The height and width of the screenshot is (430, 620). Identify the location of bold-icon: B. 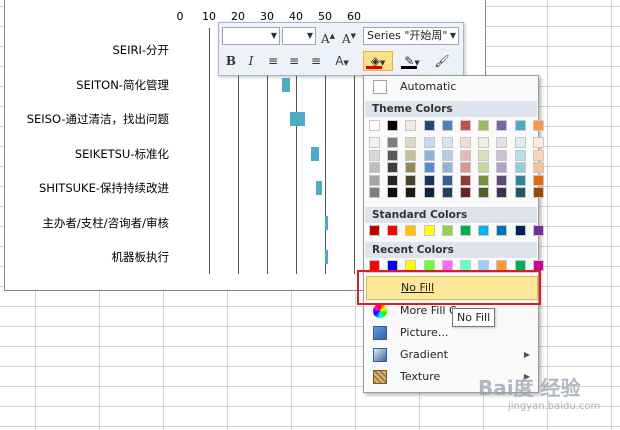
(231, 61).